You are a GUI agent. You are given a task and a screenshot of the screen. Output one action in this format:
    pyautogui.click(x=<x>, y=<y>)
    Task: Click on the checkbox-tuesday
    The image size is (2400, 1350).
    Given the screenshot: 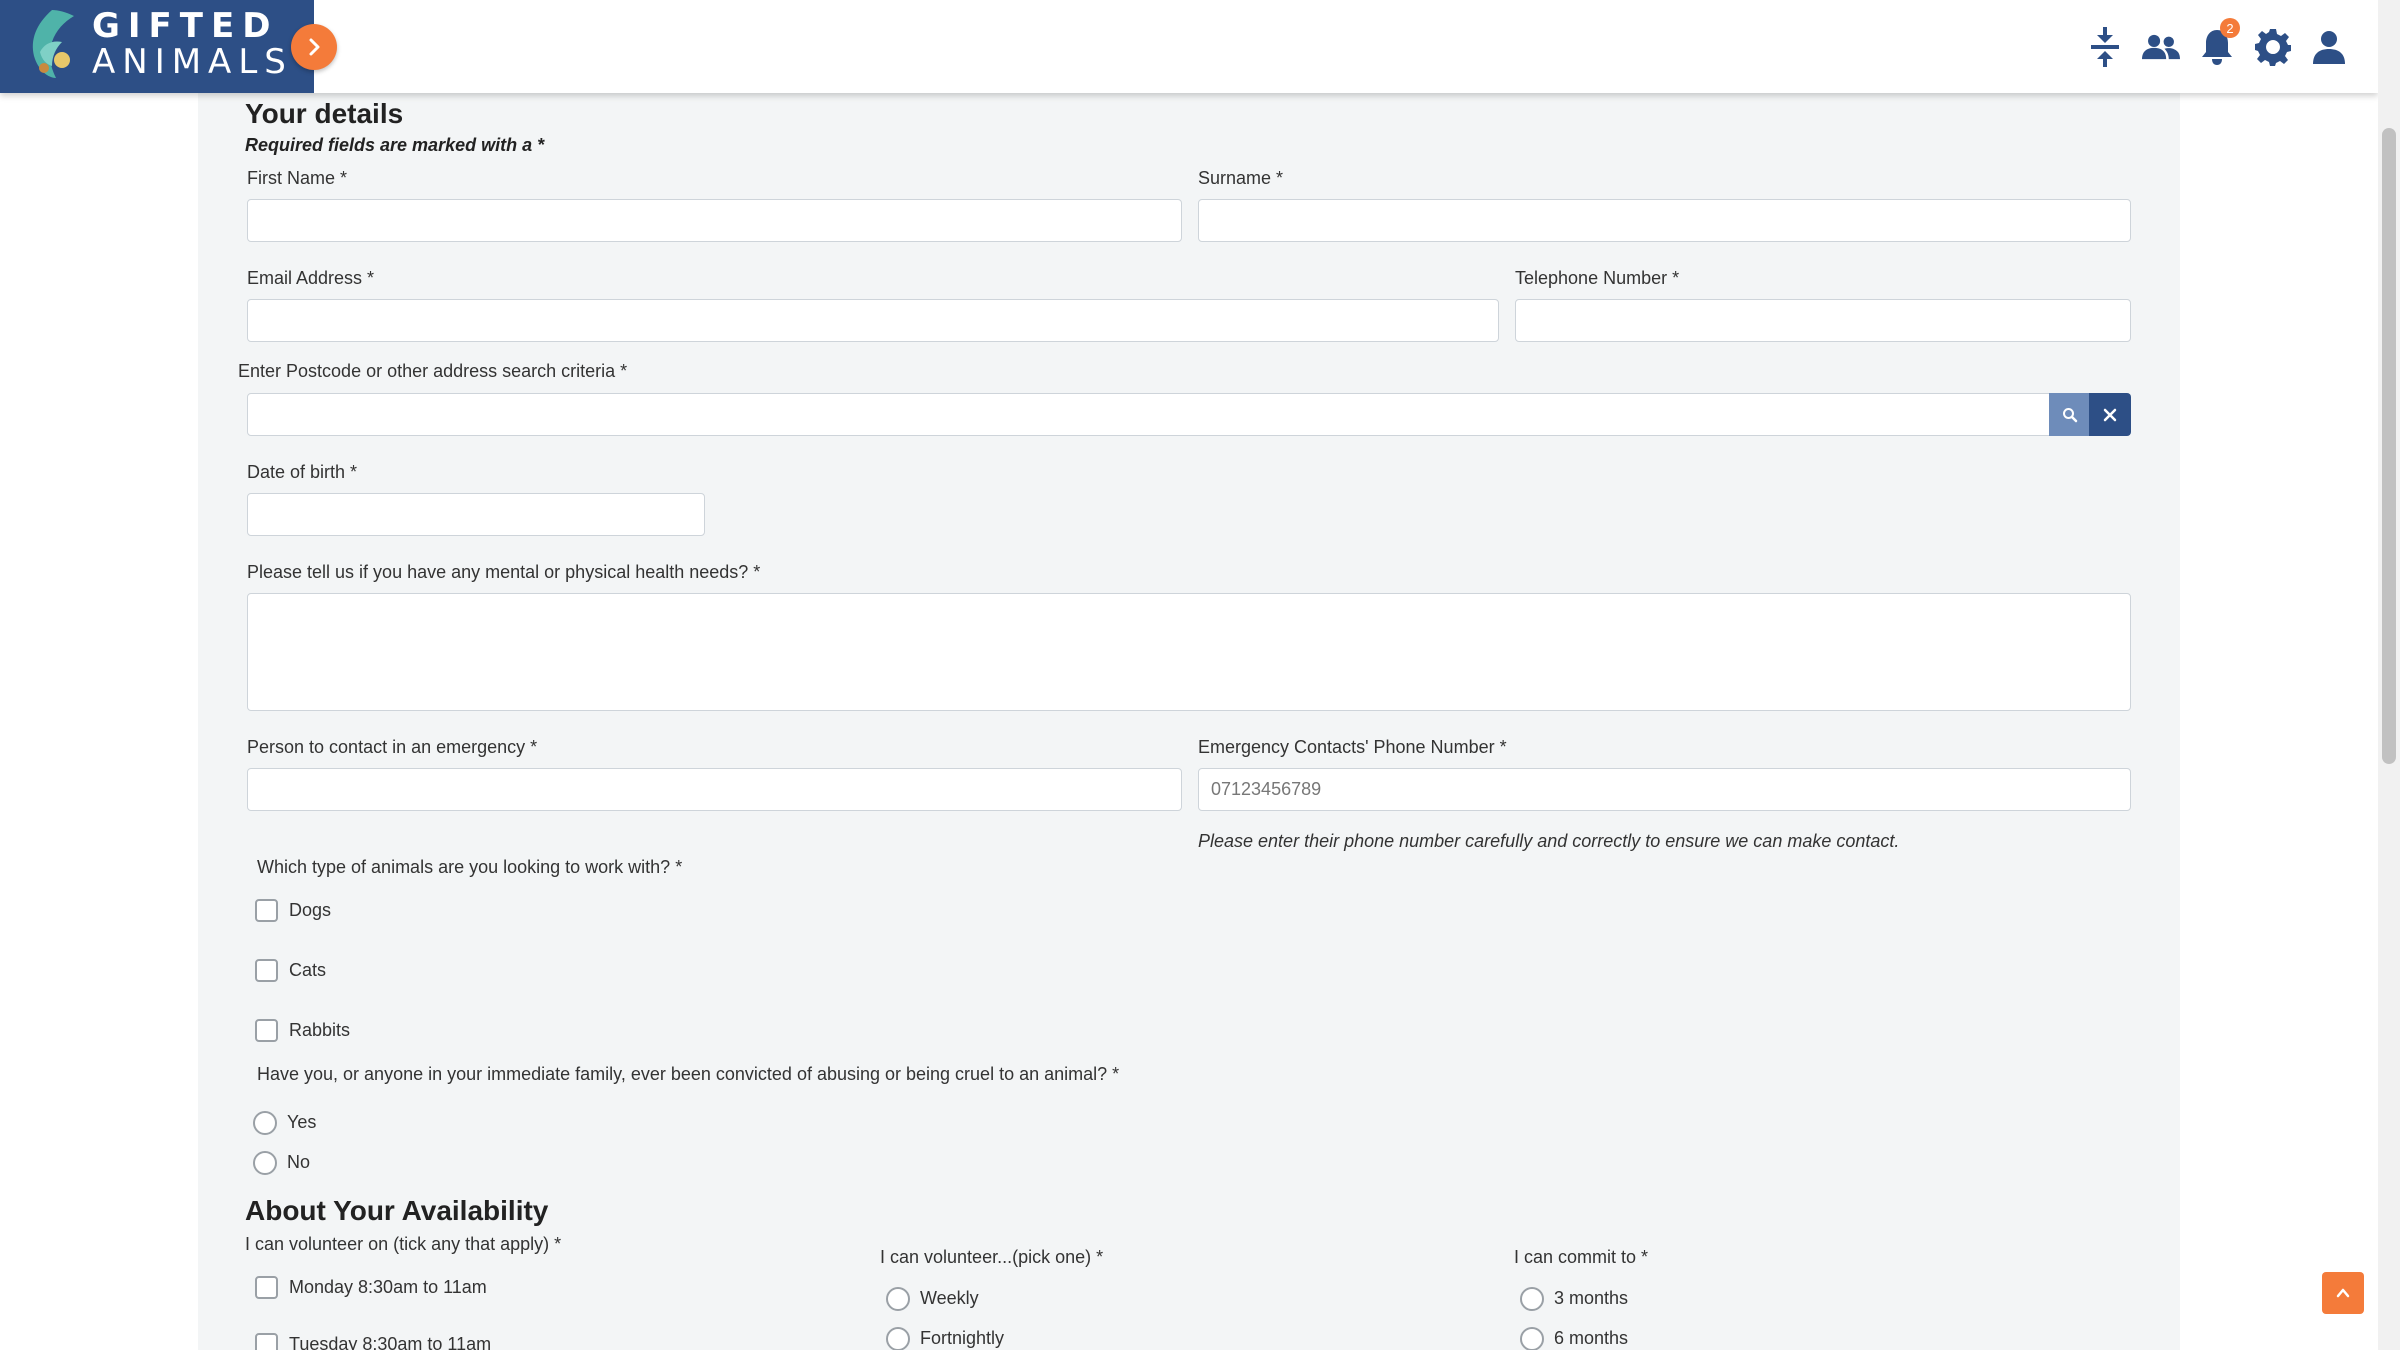 What is the action you would take?
    pyautogui.click(x=266, y=1341)
    